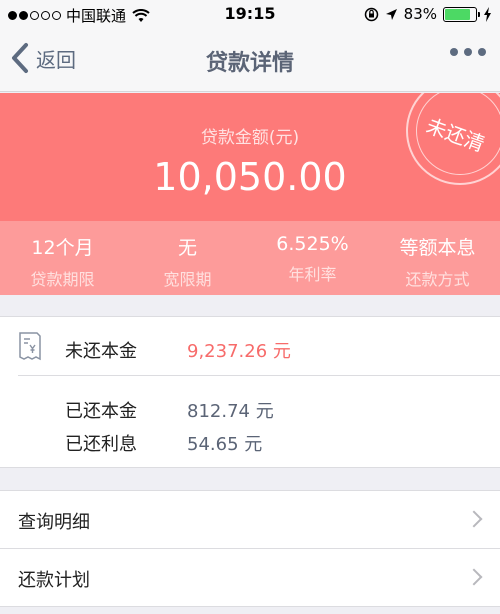 This screenshot has height=614, width=500. I want to click on term-grace-period: 无 宽限期, so click(187, 258).